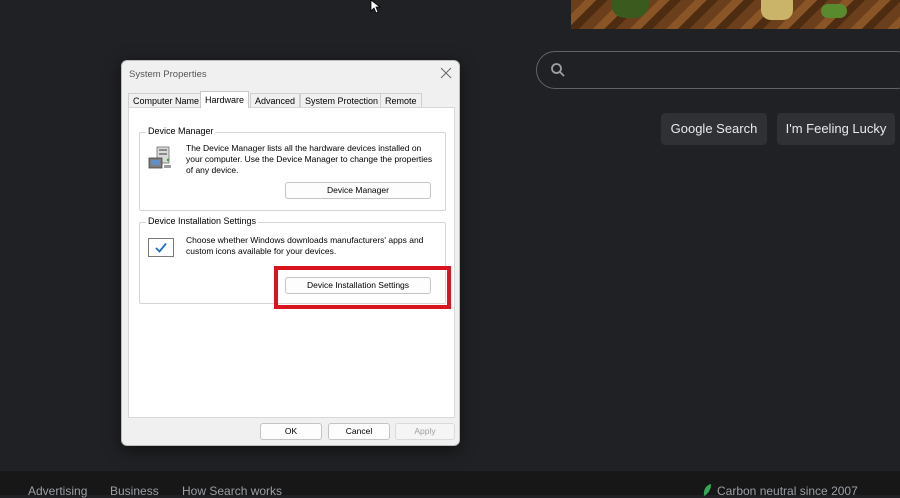  What do you see at coordinates (134, 491) in the screenshot?
I see `footer-link-business: Business` at bounding box center [134, 491].